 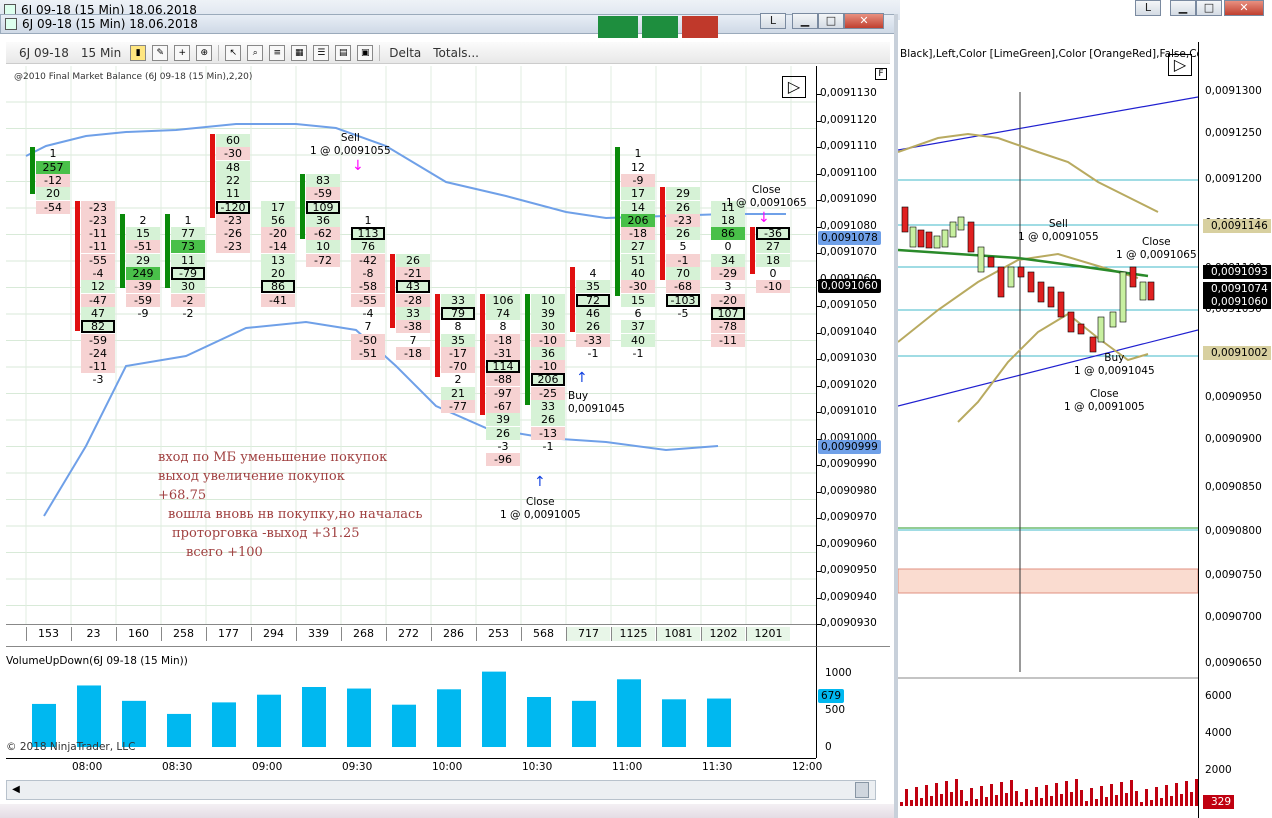 What do you see at coordinates (365, 52) in the screenshot?
I see `screenshot-icon: ▣` at bounding box center [365, 52].